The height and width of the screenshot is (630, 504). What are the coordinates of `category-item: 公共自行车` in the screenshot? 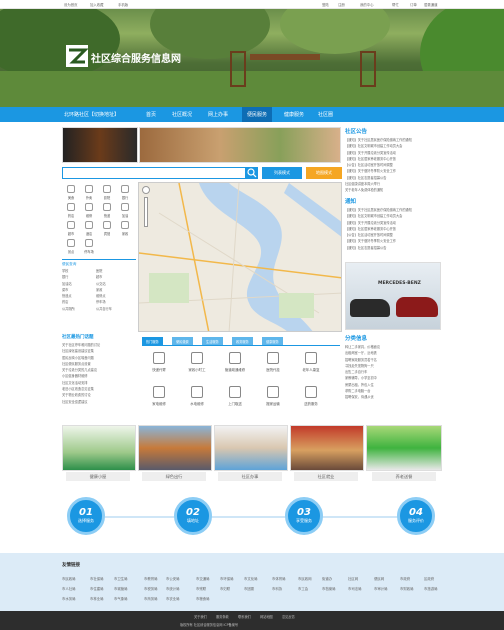 It's located at (104, 309).